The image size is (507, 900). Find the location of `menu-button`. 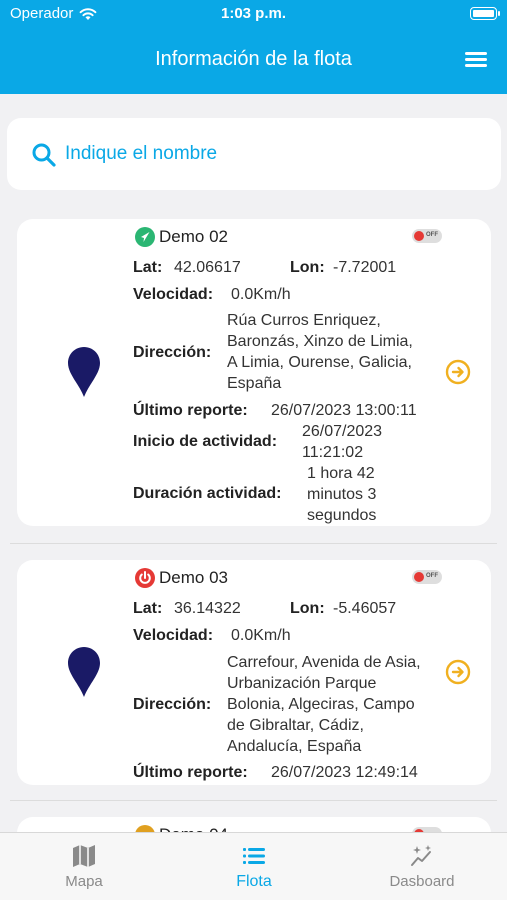

menu-button is located at coordinates (477, 59).